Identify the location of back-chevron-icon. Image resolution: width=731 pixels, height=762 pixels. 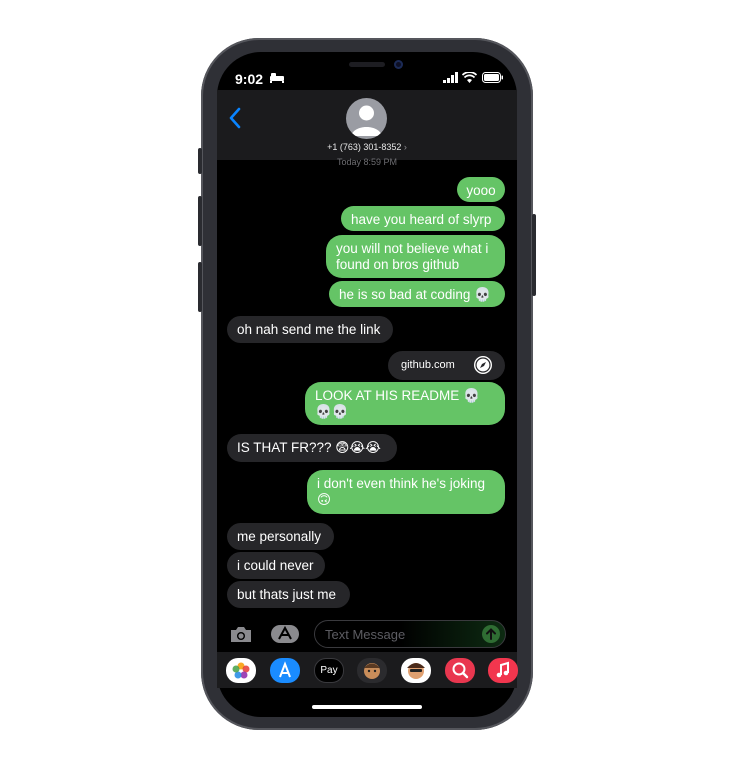
(236, 118).